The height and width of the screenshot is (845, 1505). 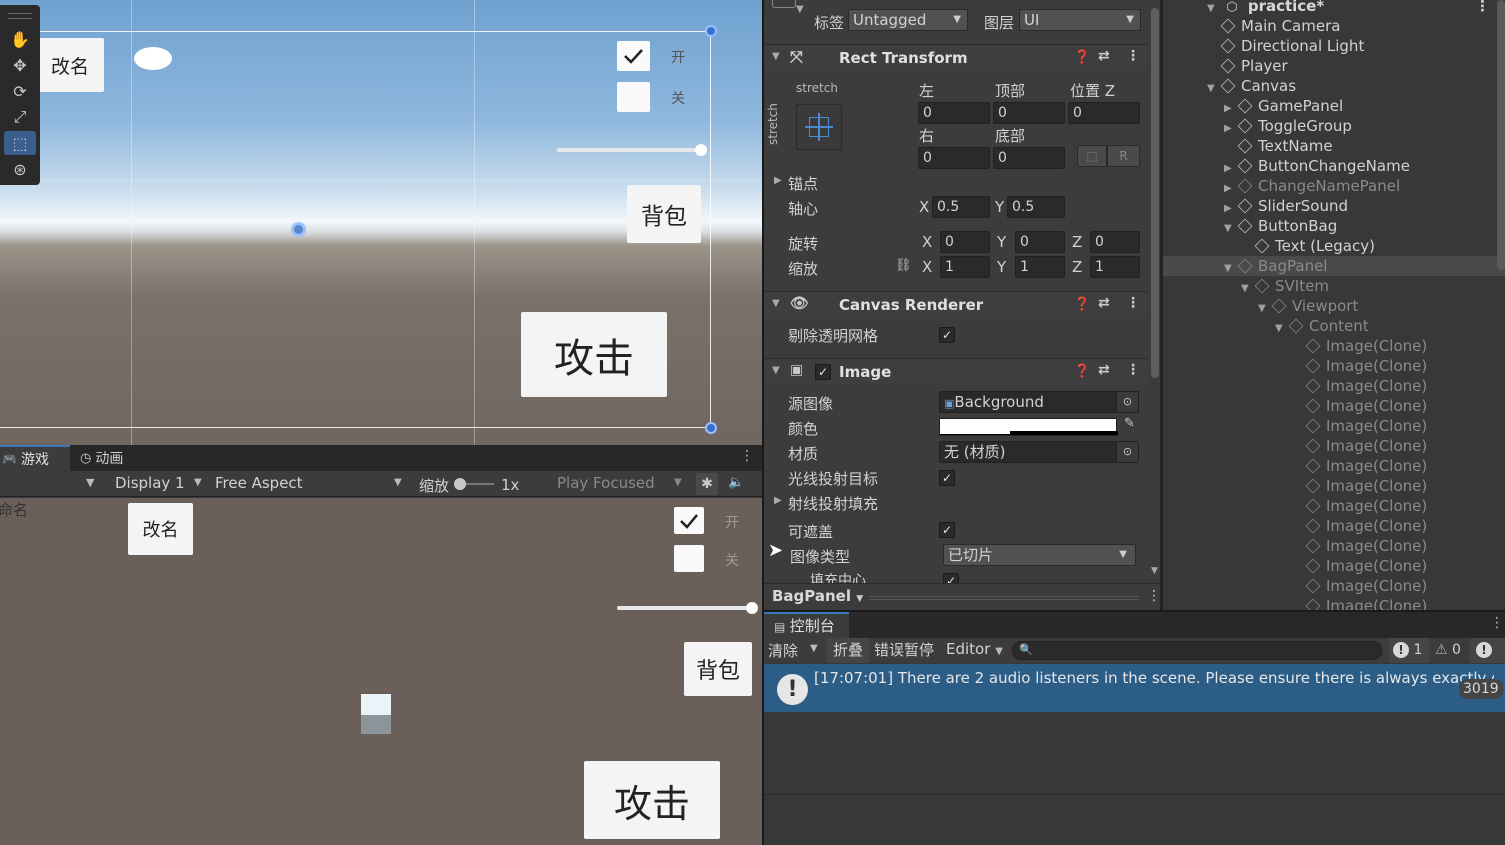 What do you see at coordinates (1334, 286) in the screenshot?
I see `hierarchy-item: ▼ SVItem` at bounding box center [1334, 286].